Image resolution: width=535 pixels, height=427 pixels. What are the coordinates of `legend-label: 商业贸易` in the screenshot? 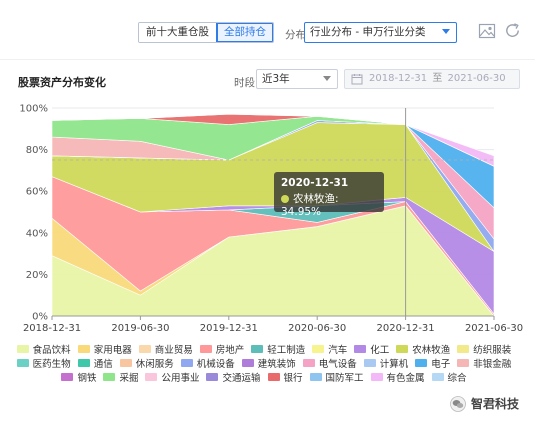 It's located at (173, 350).